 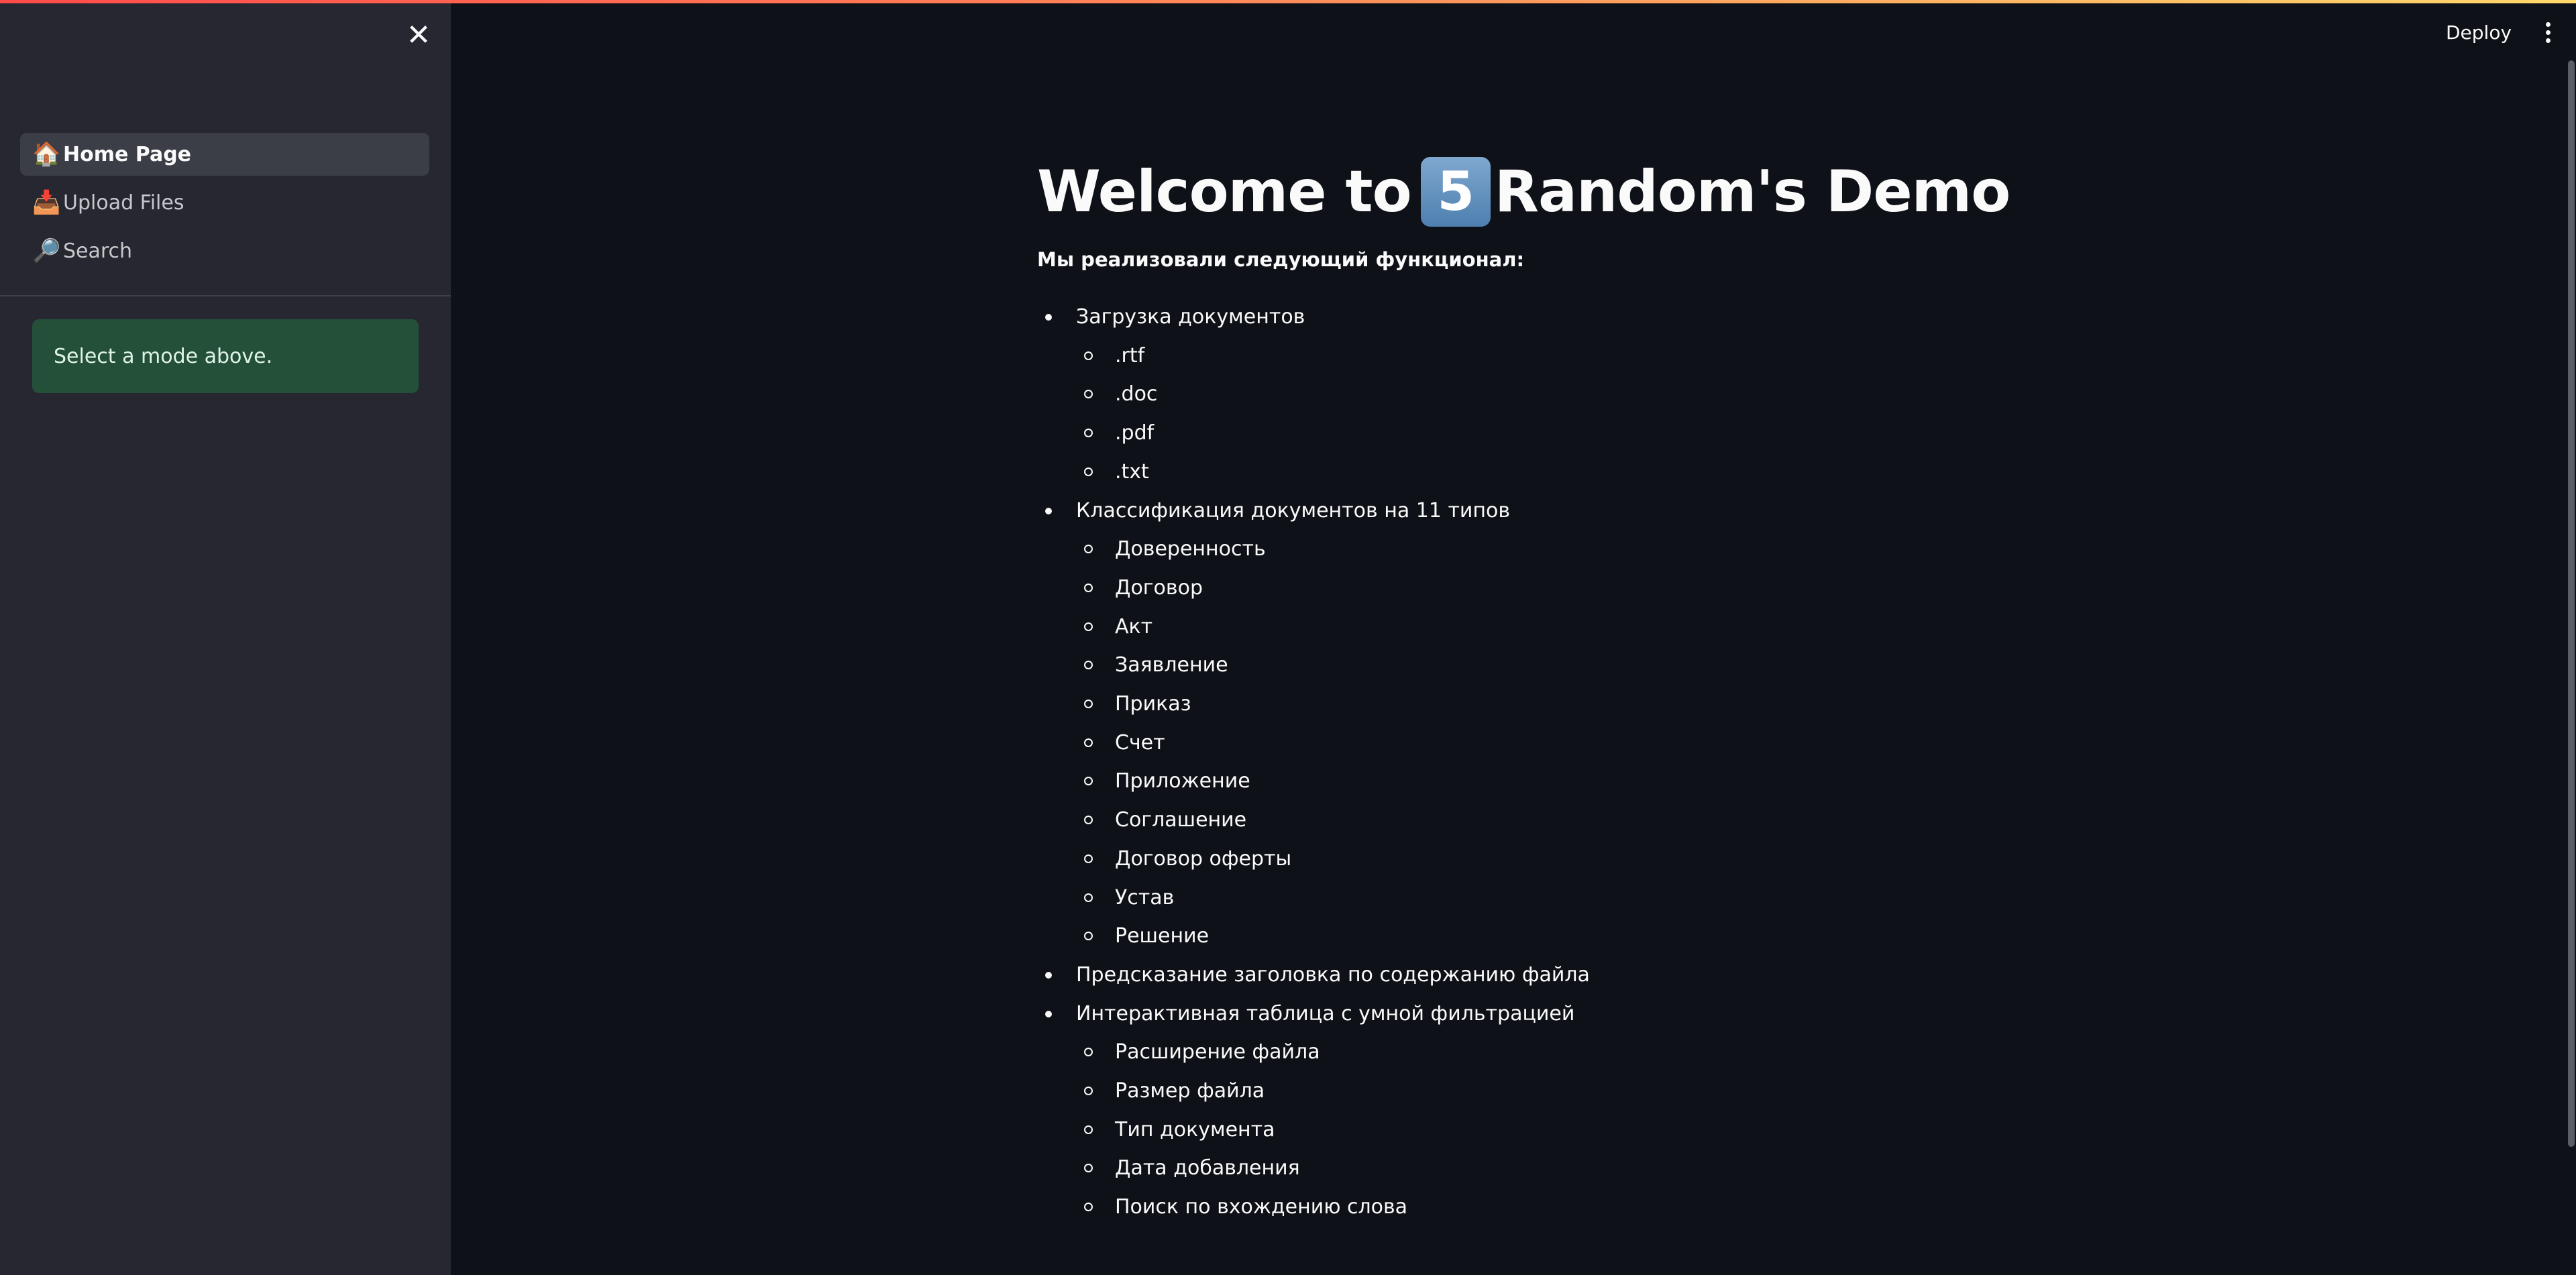 I want to click on info-alert: Select a mode above., so click(x=225, y=356).